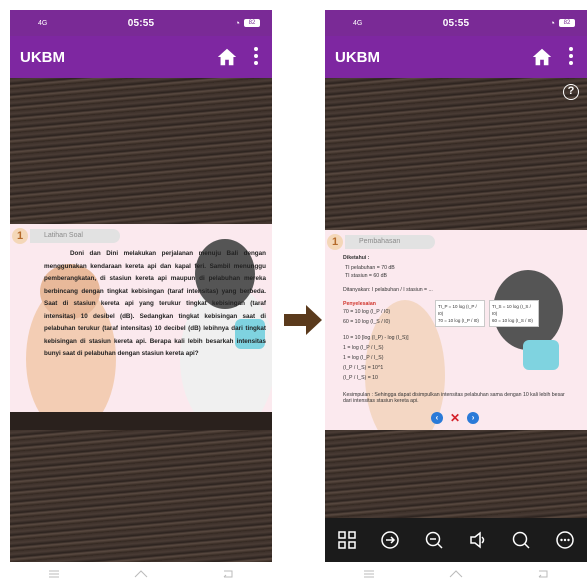 The image size is (587, 584). I want to click on slide-tab-label: Latihan Soal, so click(75, 236).